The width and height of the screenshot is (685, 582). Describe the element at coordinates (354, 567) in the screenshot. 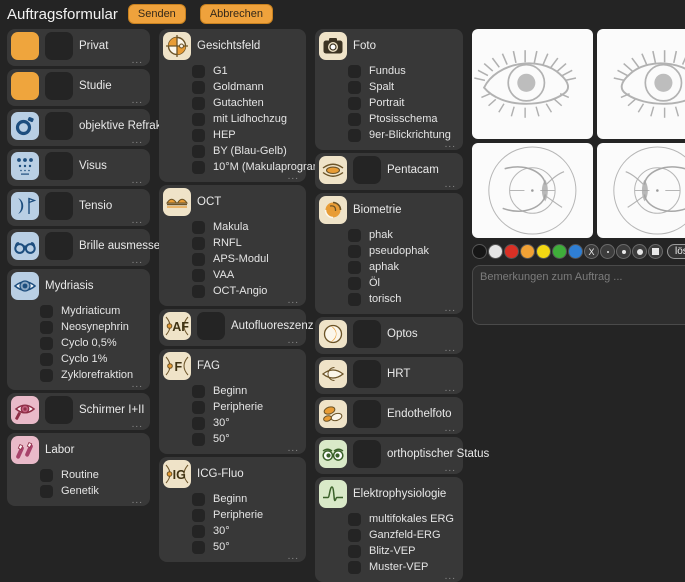

I see `muster-vep-checkbox` at that location.